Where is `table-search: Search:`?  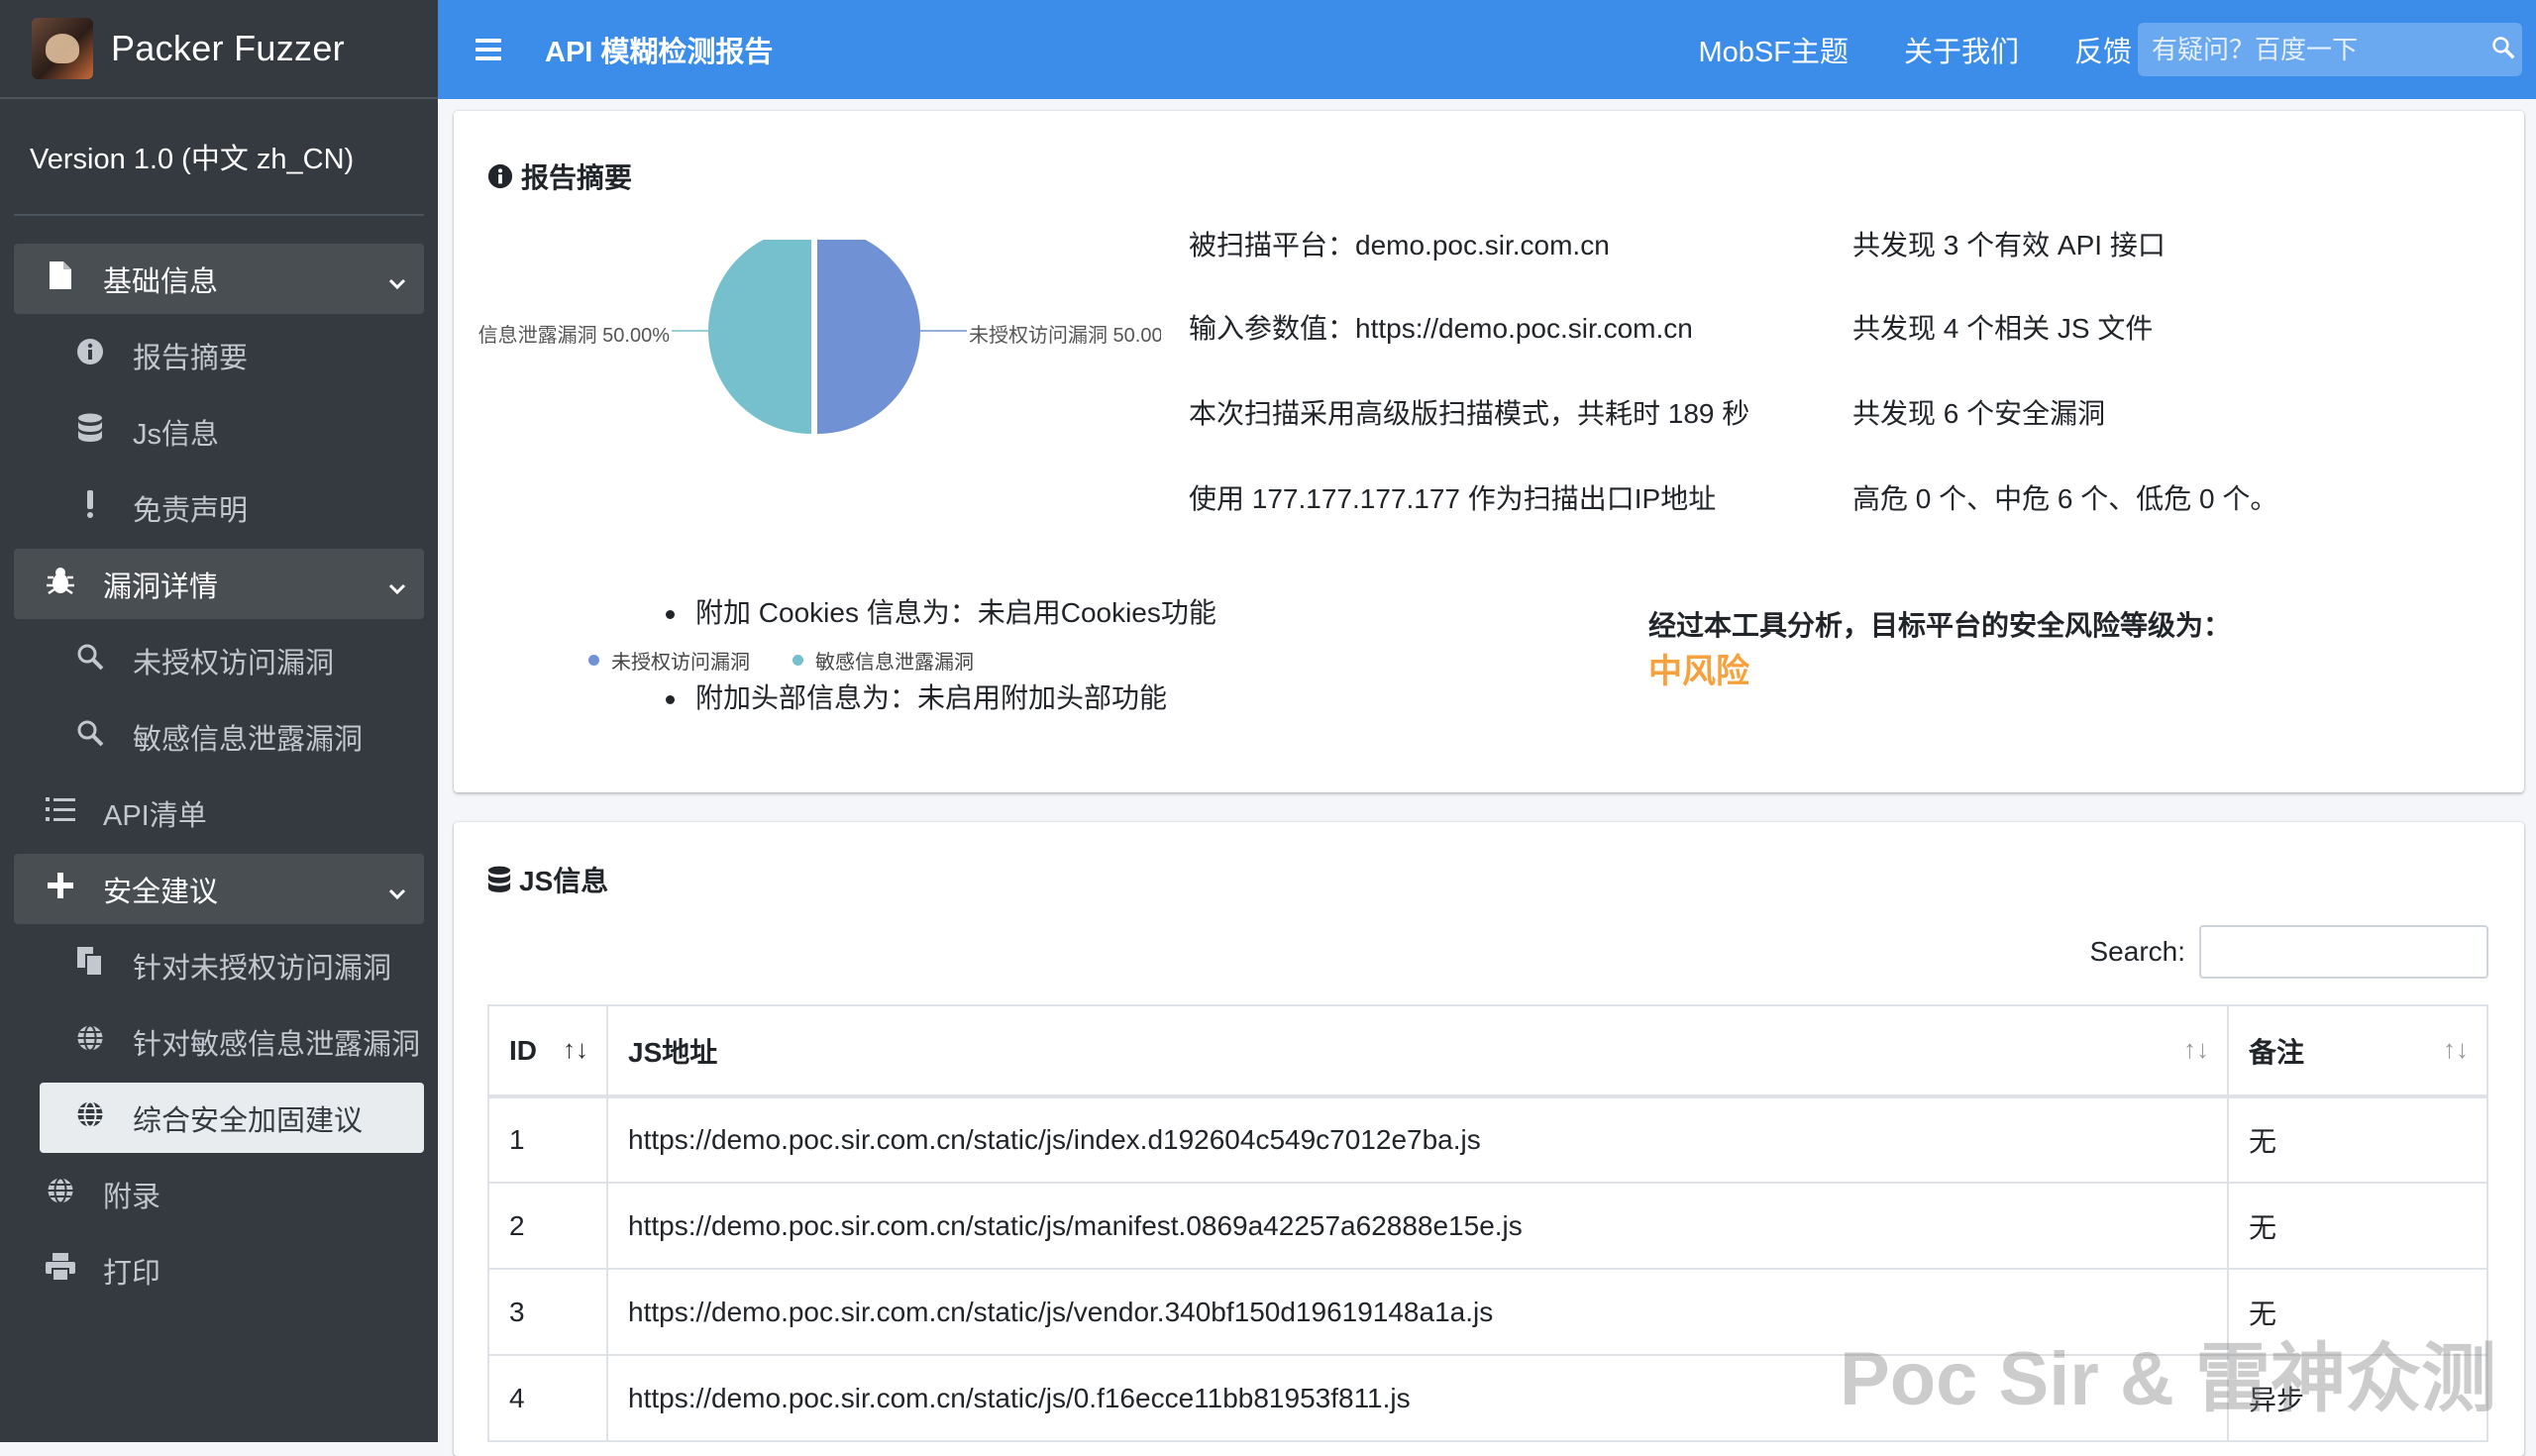 table-search: Search: is located at coordinates (2288, 952).